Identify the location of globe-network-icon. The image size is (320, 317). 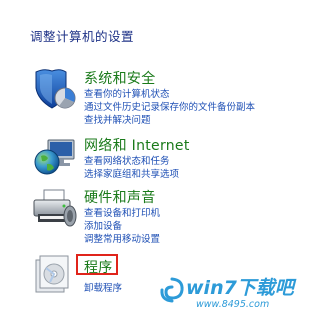
(55, 157).